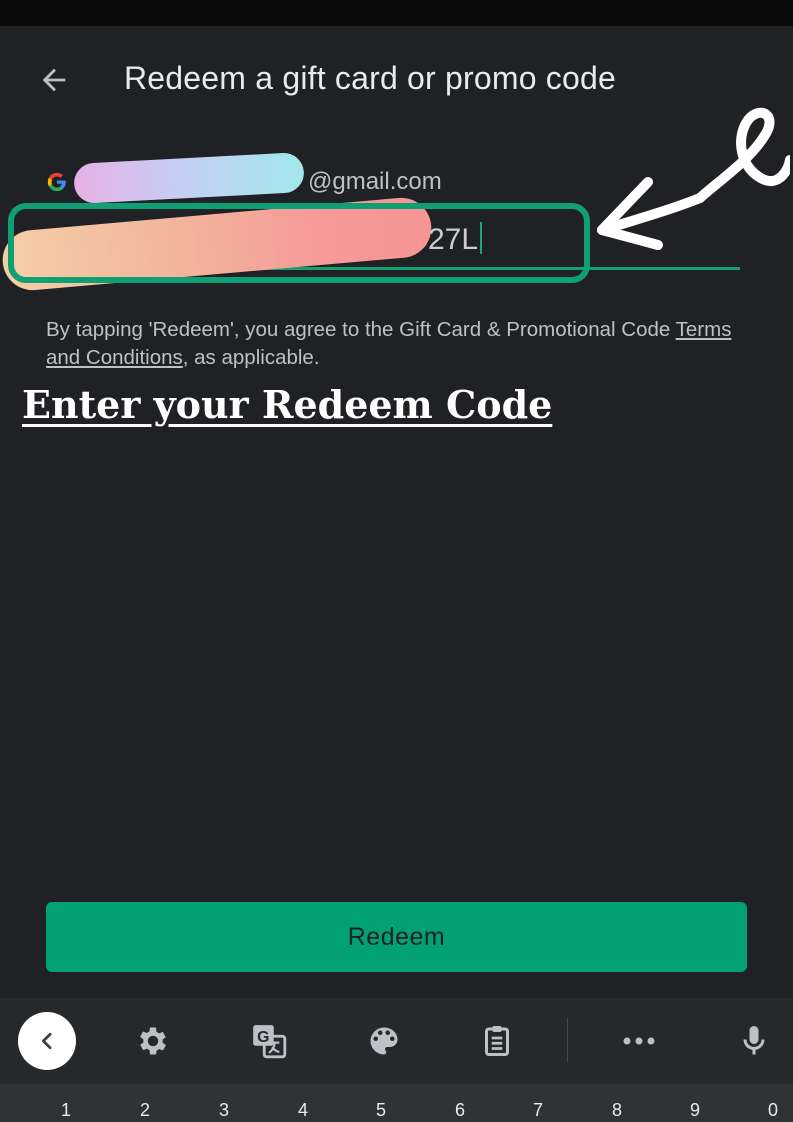 This screenshot has width=793, height=1122. What do you see at coordinates (303, 1110) in the screenshot?
I see `key-4: 4` at bounding box center [303, 1110].